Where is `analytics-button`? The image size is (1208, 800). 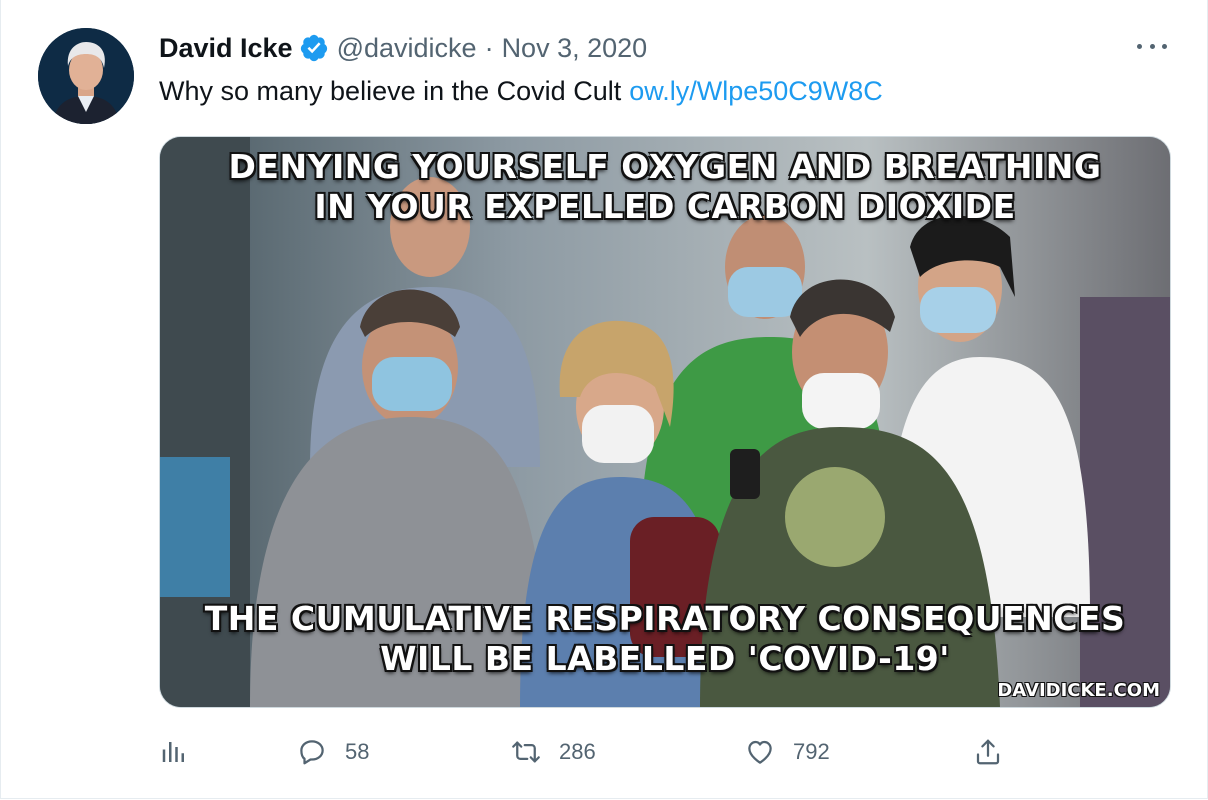
analytics-button is located at coordinates (174, 752).